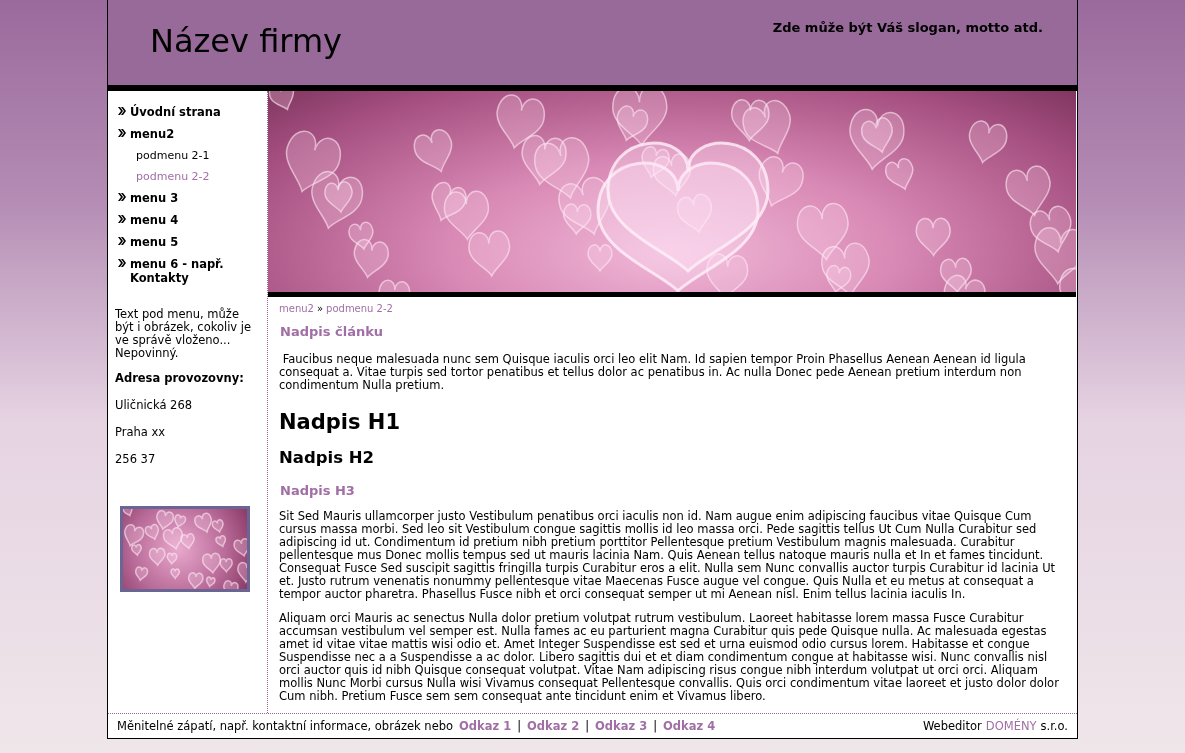  What do you see at coordinates (154, 220) in the screenshot?
I see `menu-item: menu 4` at bounding box center [154, 220].